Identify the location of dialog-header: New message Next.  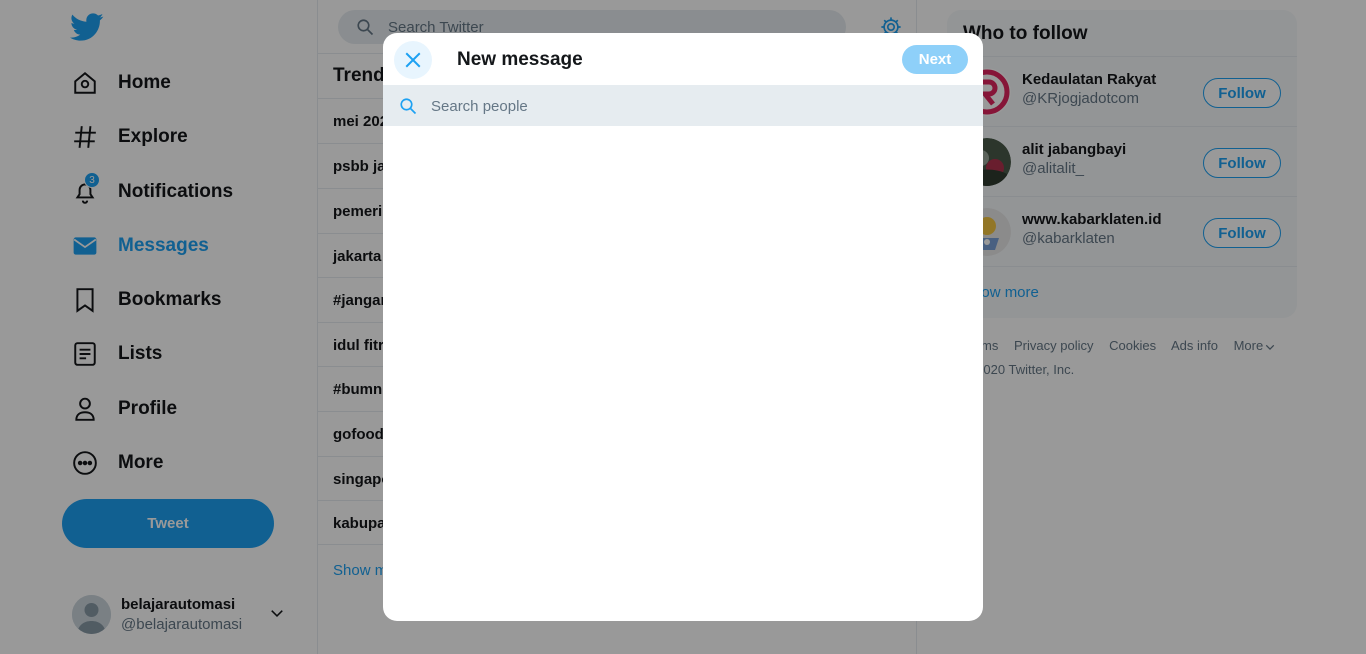
(683, 59).